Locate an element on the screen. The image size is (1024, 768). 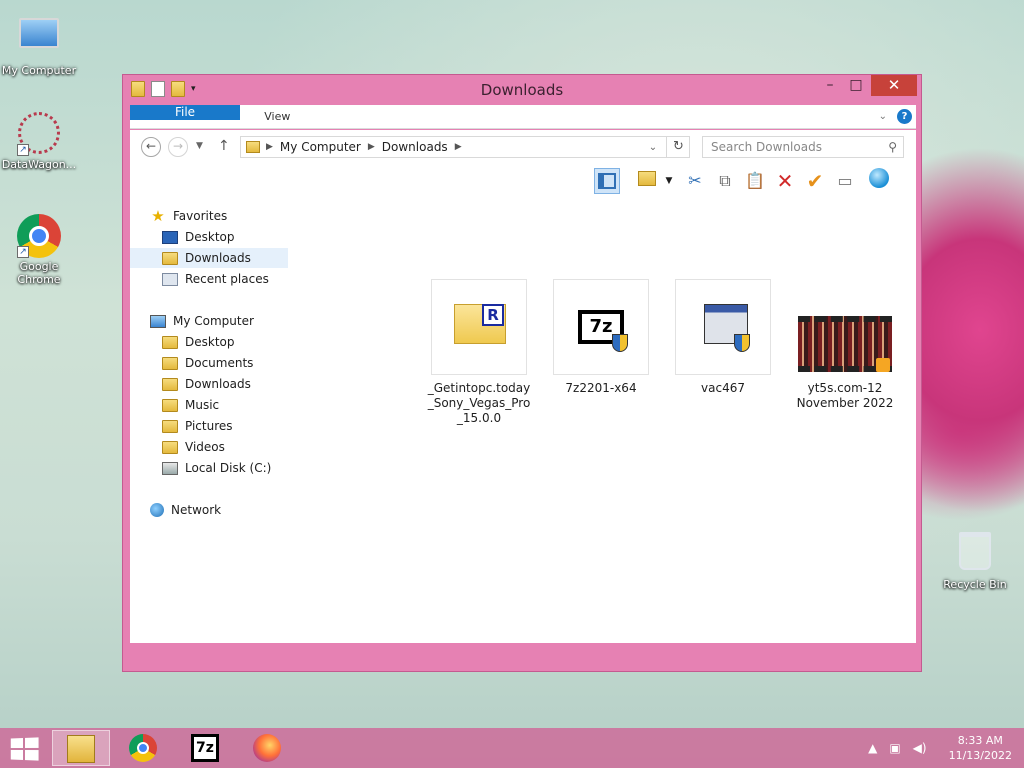
installer-icon is located at coordinates (723, 327).